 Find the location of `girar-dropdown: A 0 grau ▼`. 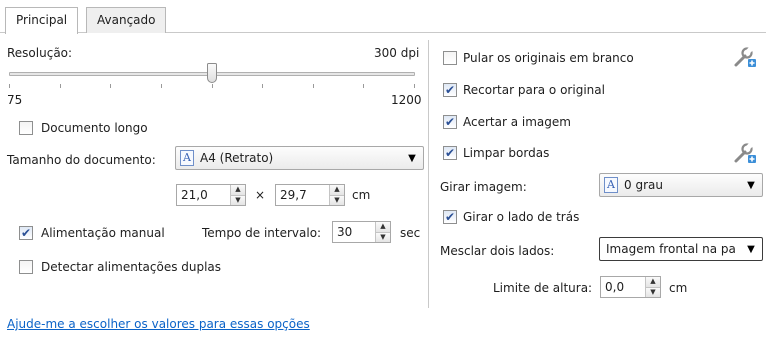

girar-dropdown: A 0 grau ▼ is located at coordinates (681, 185).